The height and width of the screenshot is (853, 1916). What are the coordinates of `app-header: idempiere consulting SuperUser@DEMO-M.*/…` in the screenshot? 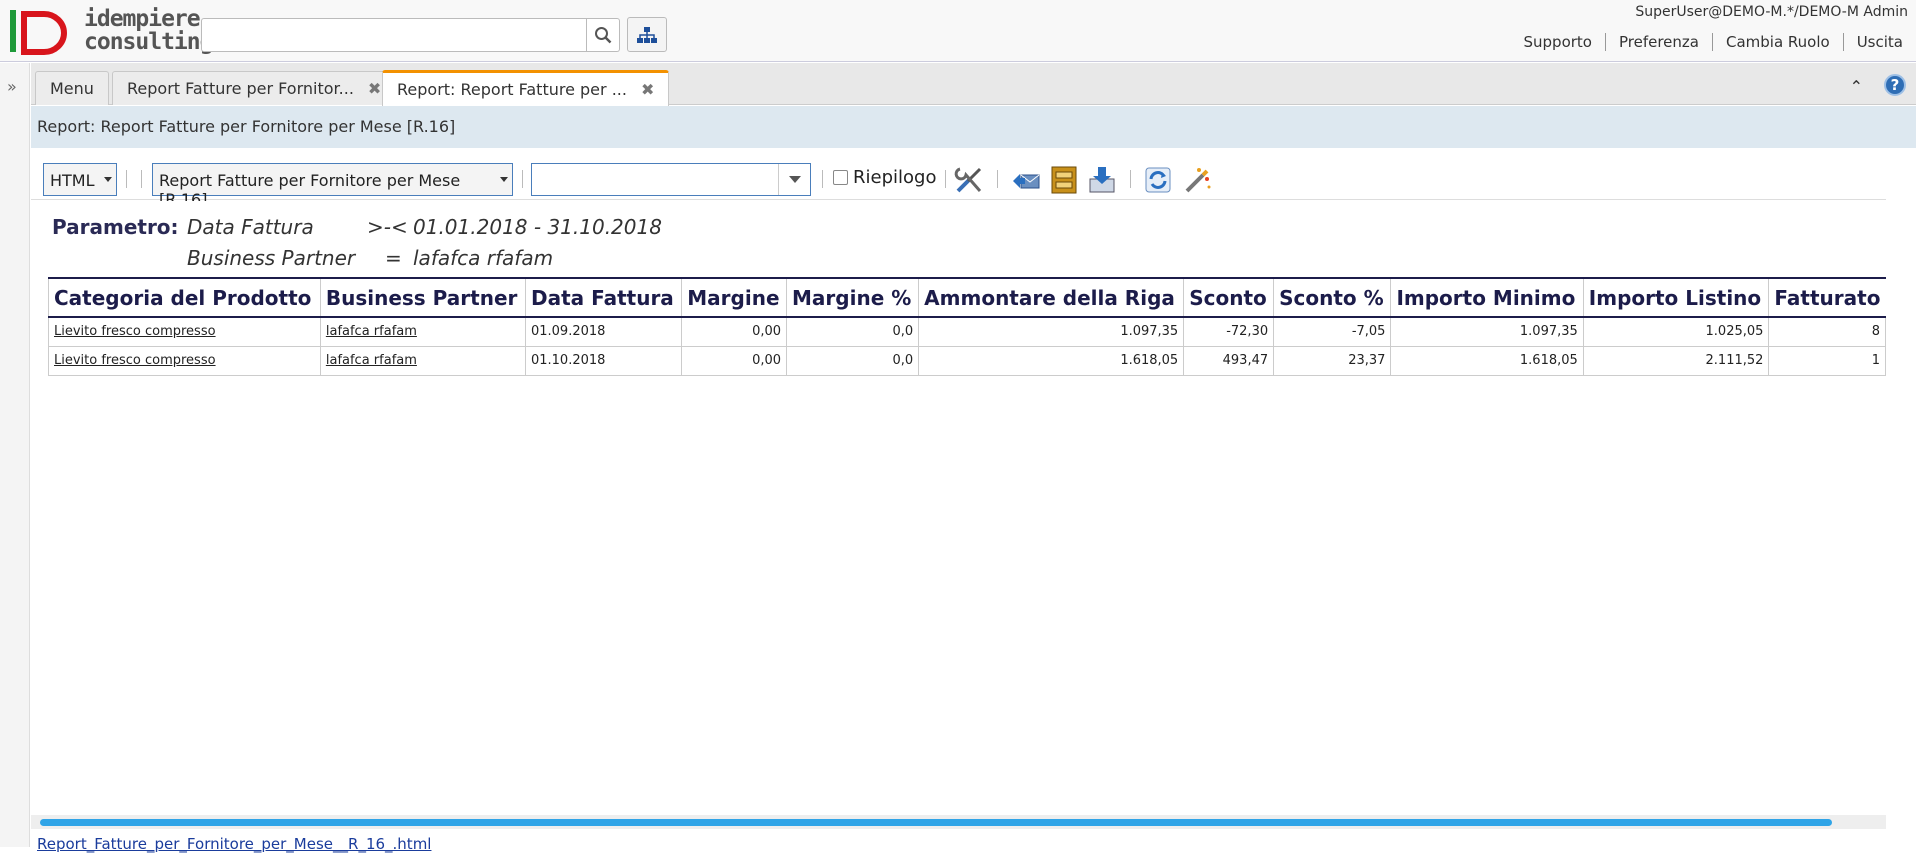 It's located at (958, 31).